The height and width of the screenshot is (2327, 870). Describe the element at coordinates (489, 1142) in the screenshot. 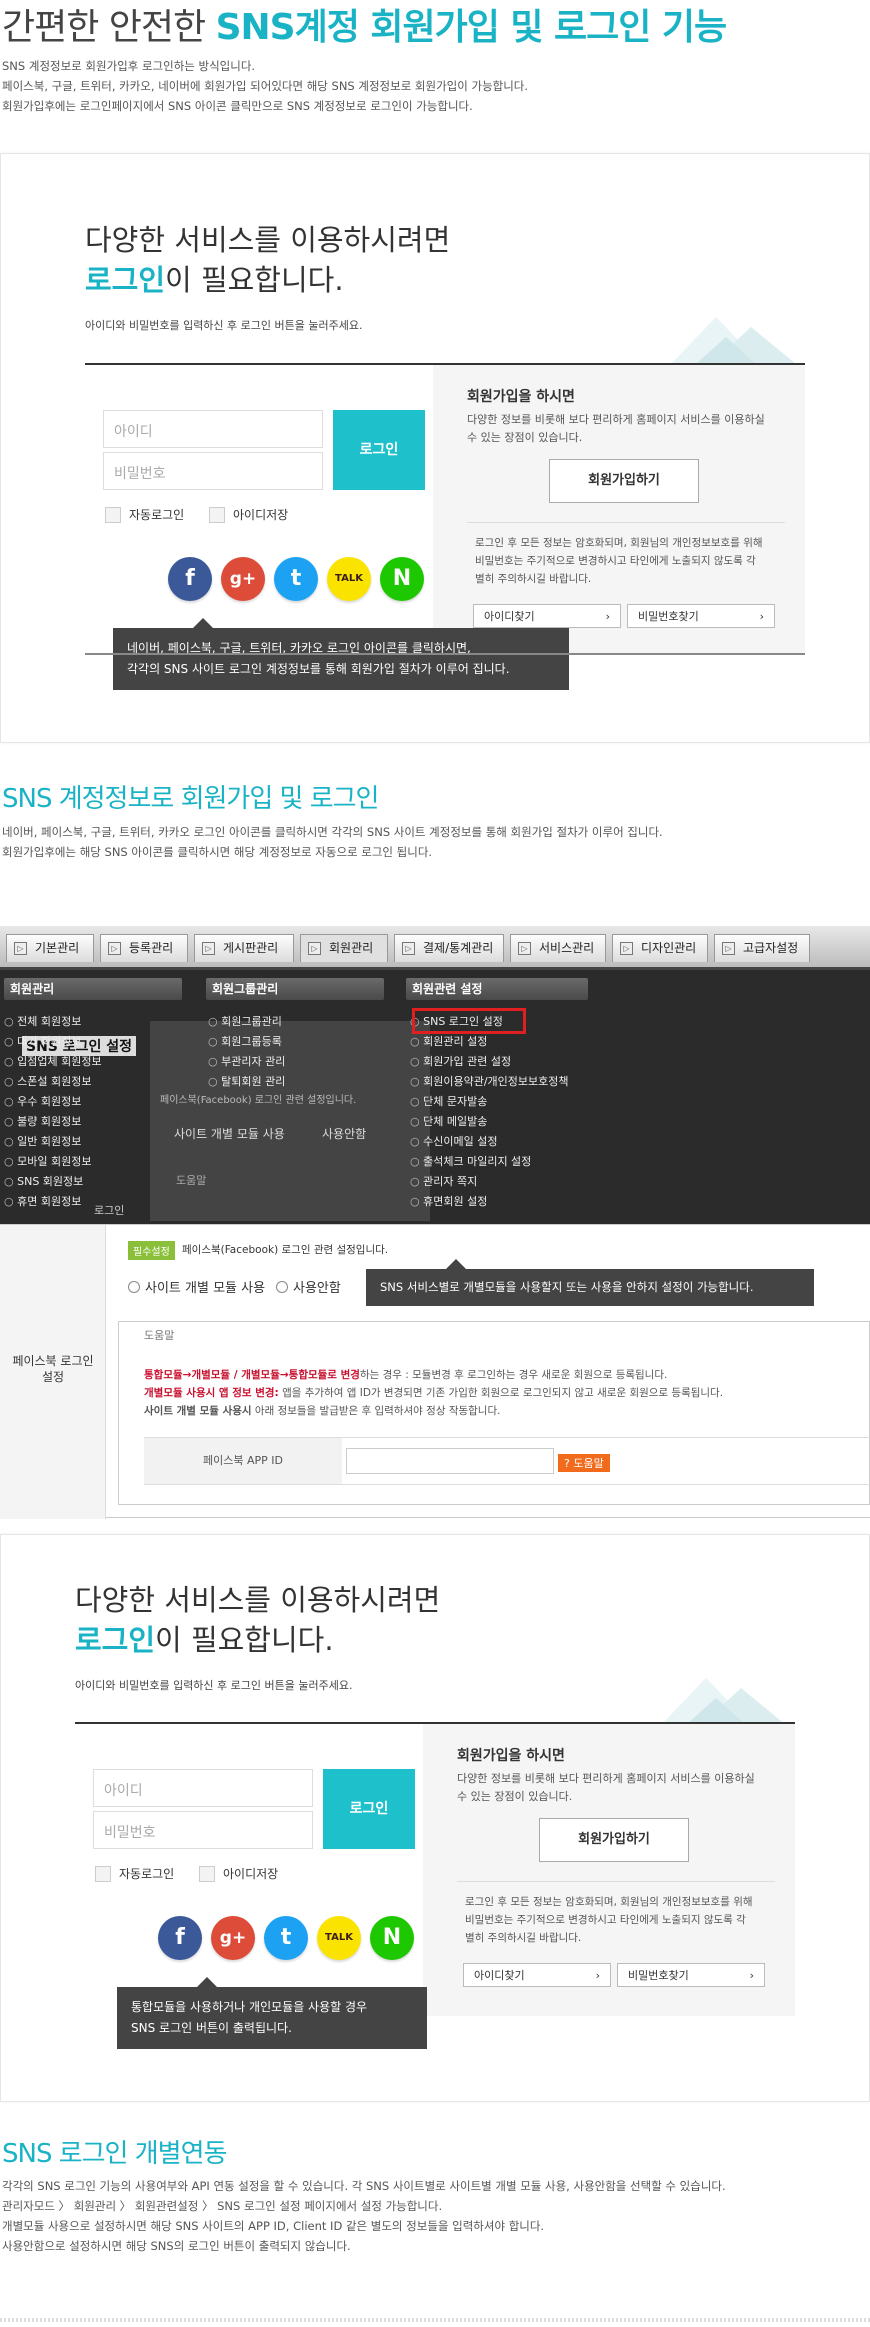

I see `menu-item: 수신이메일 설정` at that location.